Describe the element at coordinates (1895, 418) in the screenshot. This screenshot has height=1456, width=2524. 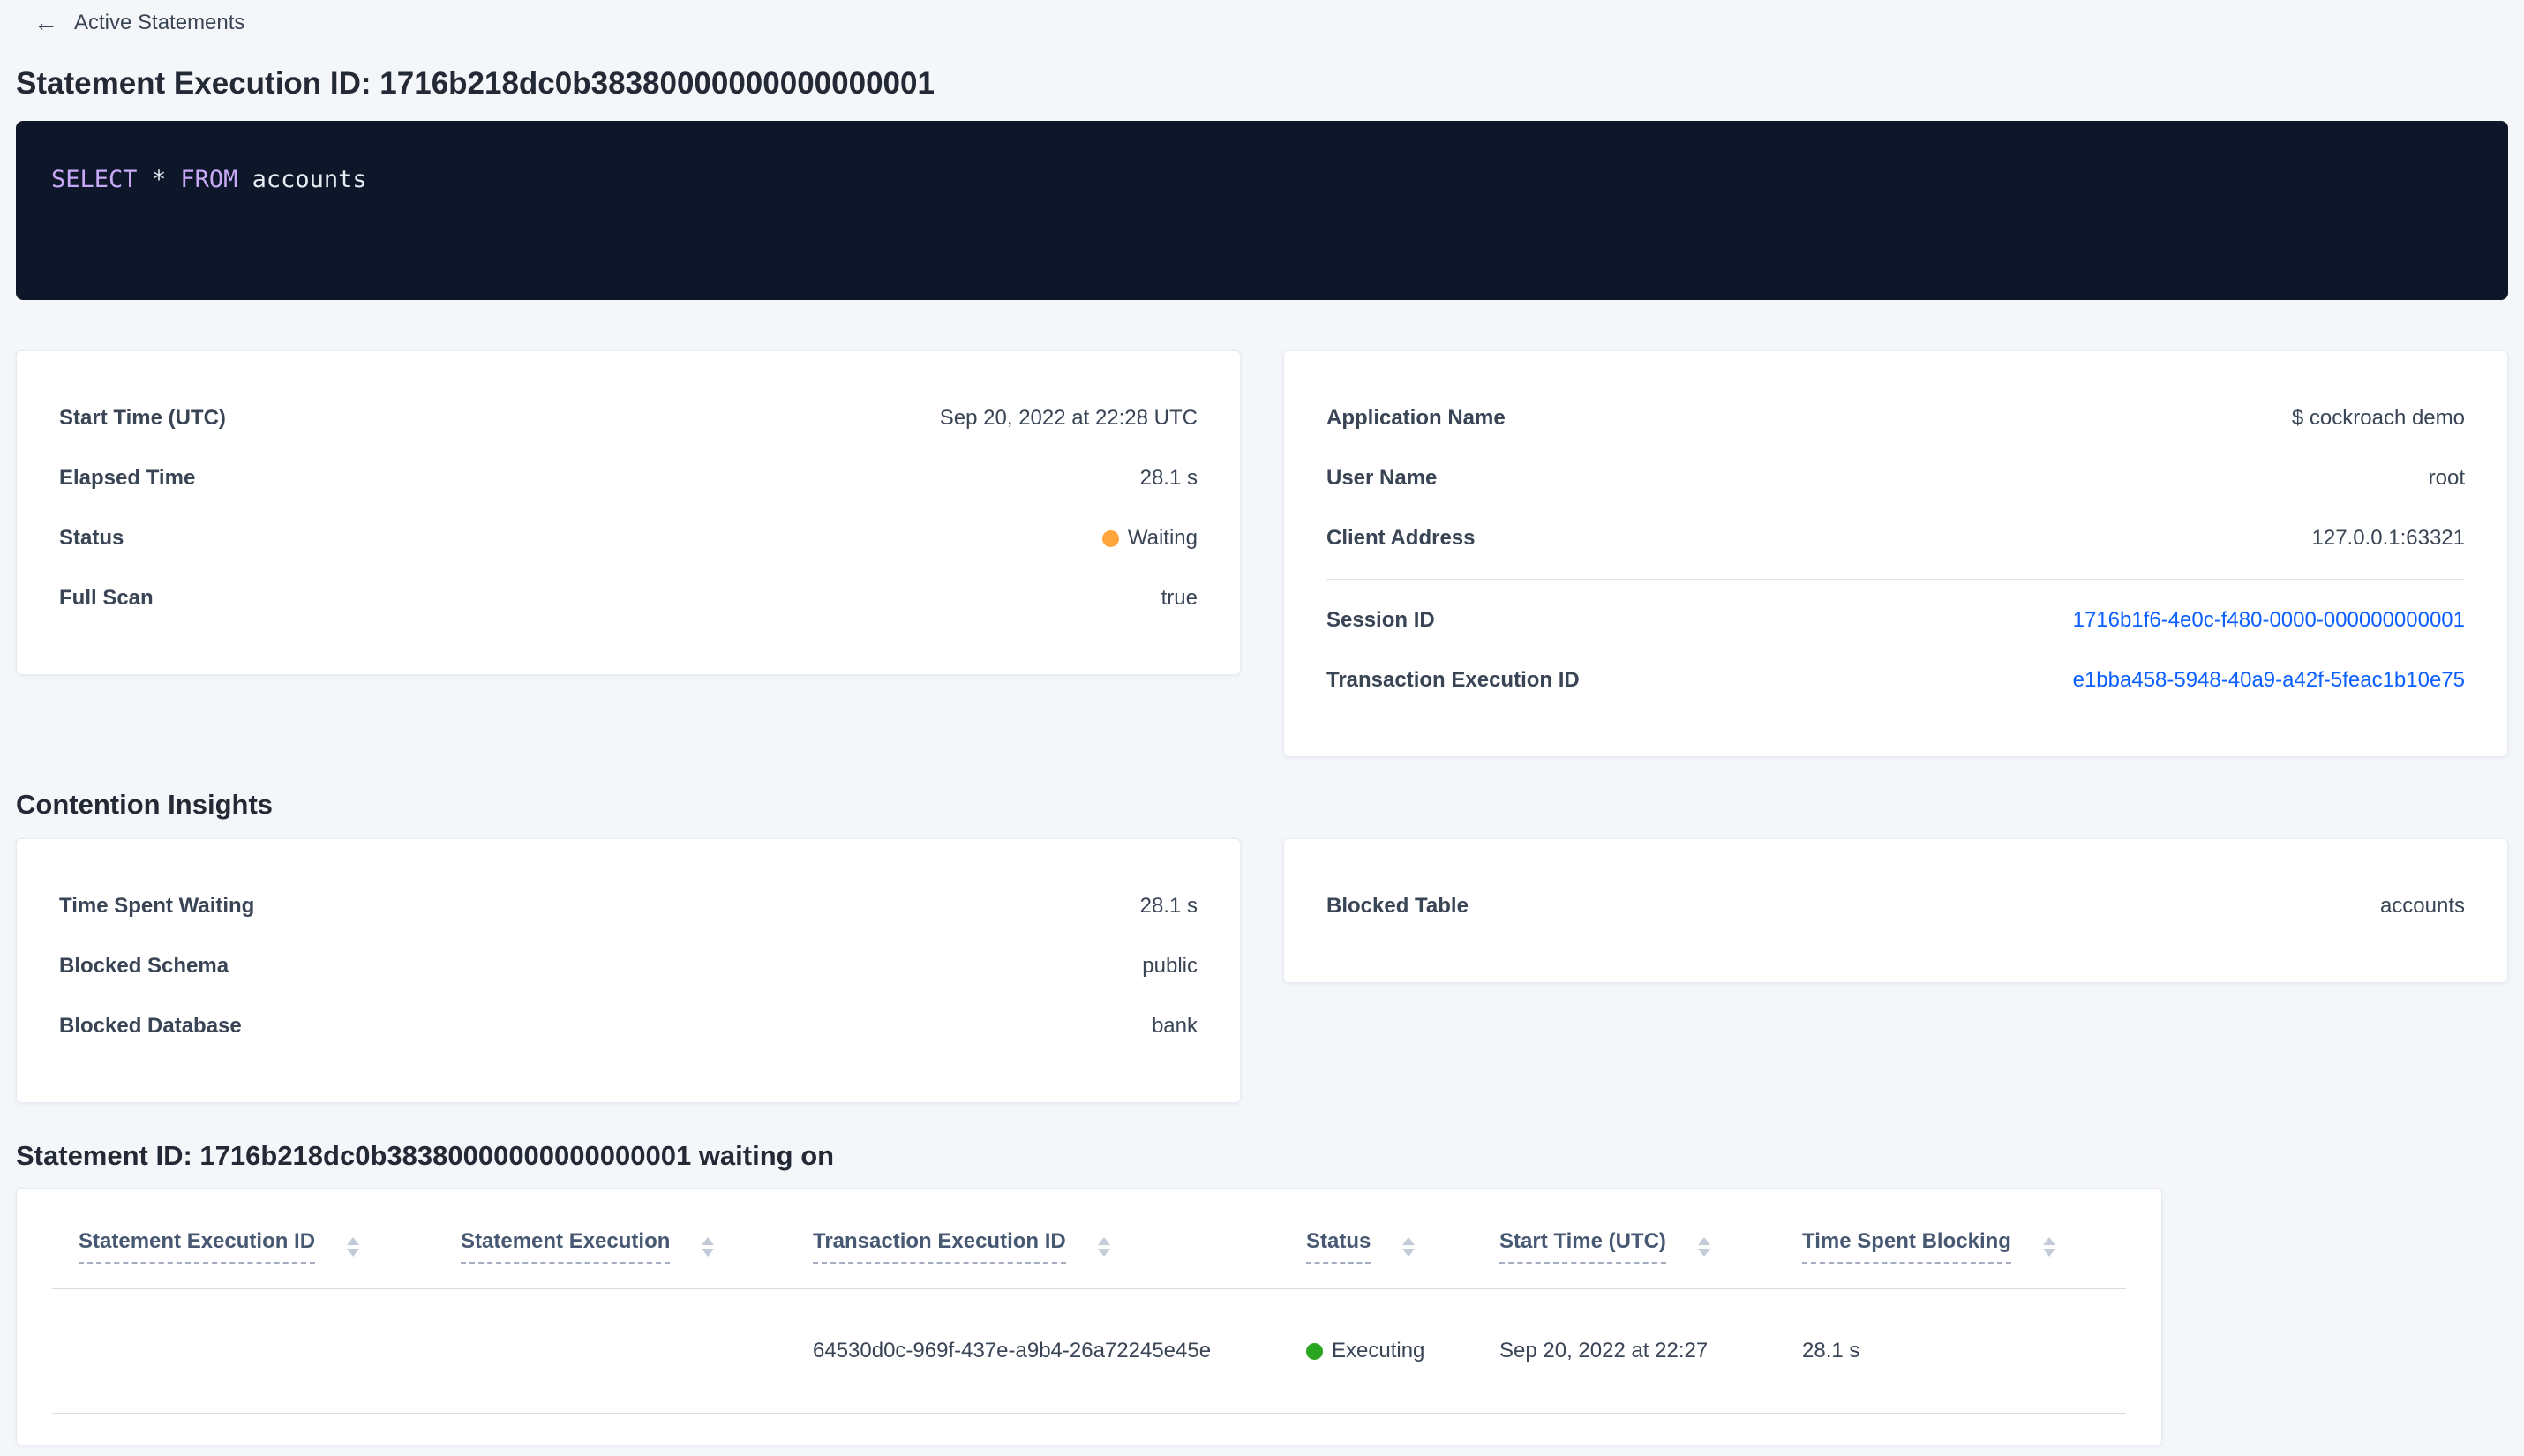
I see `detail-row-application-name: Application Name $ cockroach demo` at that location.